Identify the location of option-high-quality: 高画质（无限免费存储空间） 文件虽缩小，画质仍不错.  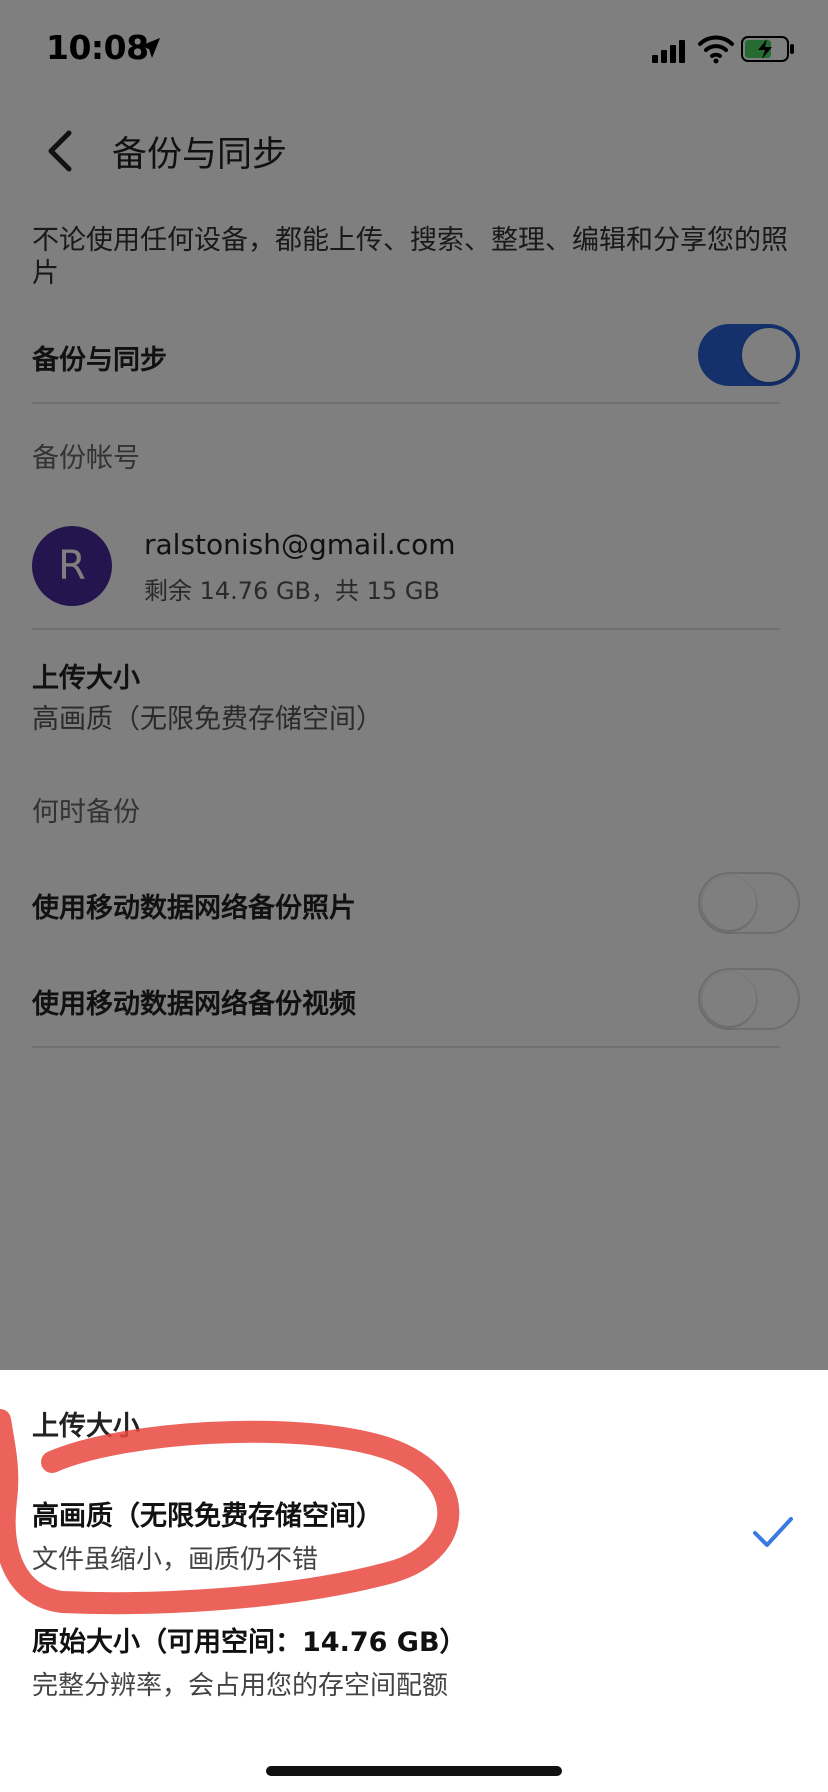
(207, 1535).